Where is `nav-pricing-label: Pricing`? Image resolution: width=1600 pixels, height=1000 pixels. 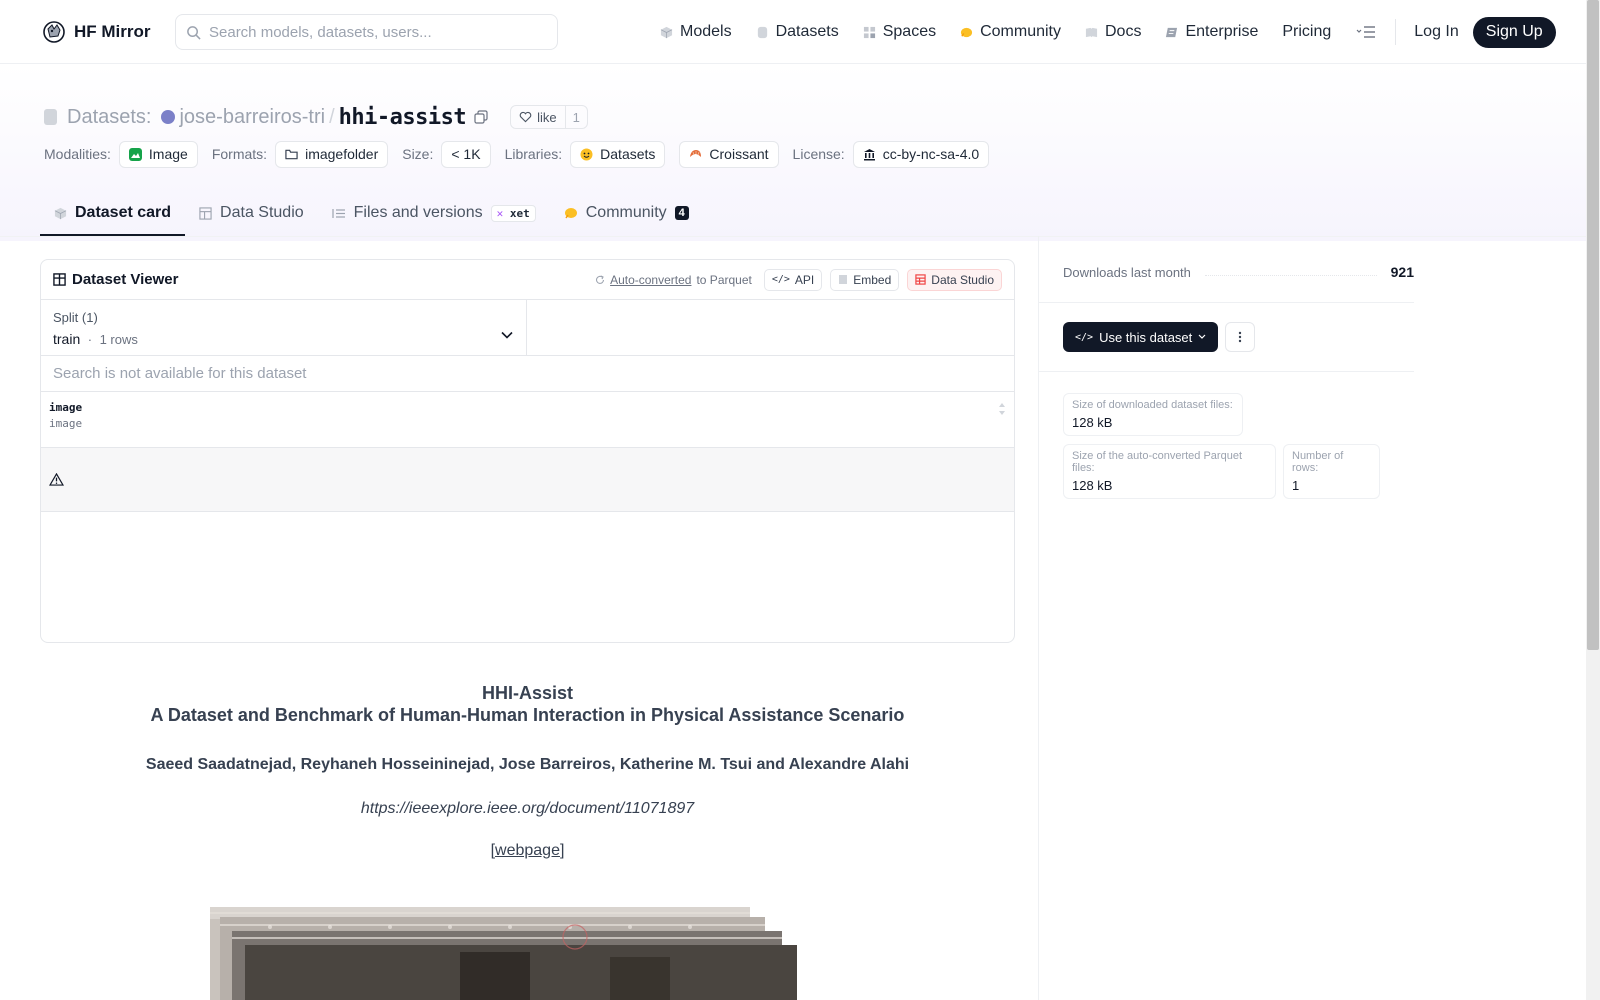 nav-pricing-label: Pricing is located at coordinates (1307, 31).